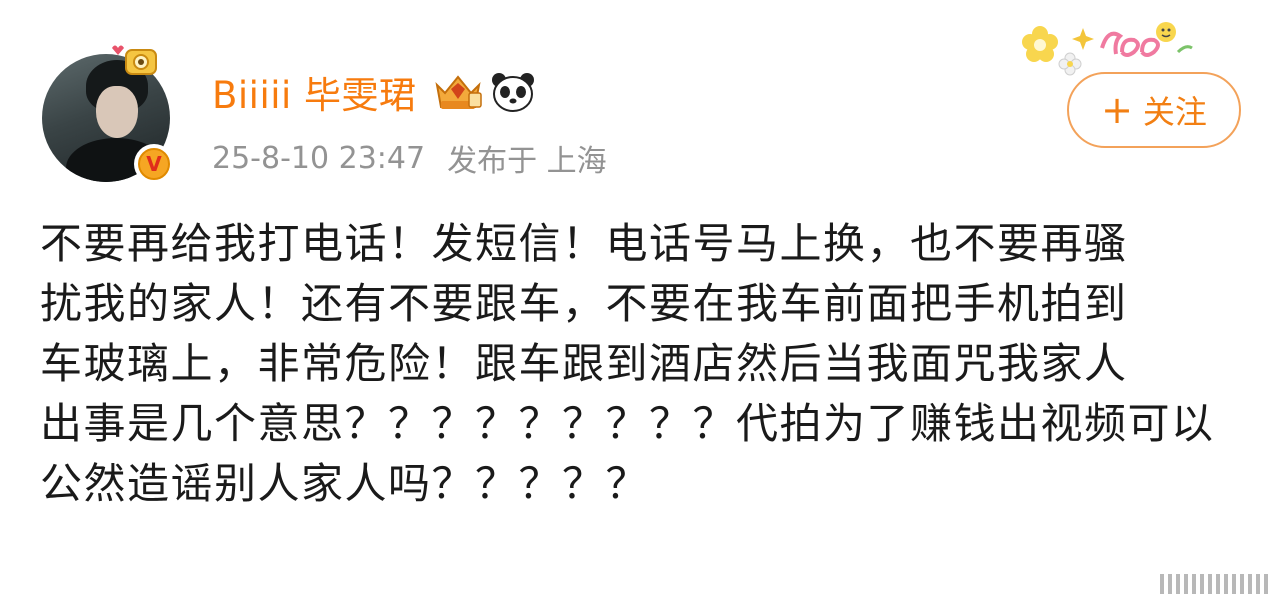  I want to click on panda-icon, so click(513, 92).